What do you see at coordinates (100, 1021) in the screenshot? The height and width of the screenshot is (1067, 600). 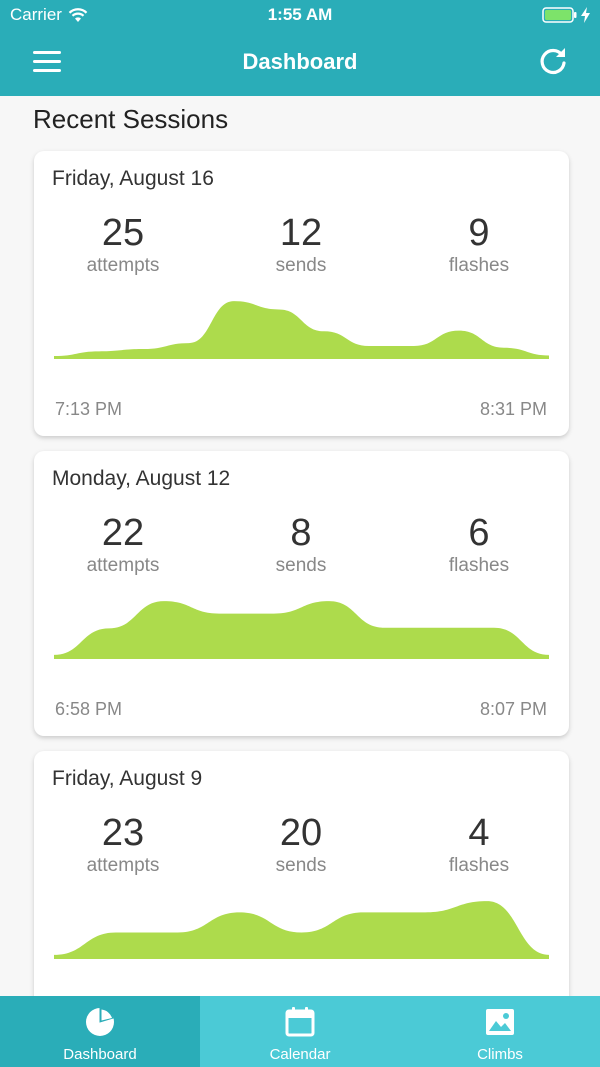 I see `pie-chart-icon` at bounding box center [100, 1021].